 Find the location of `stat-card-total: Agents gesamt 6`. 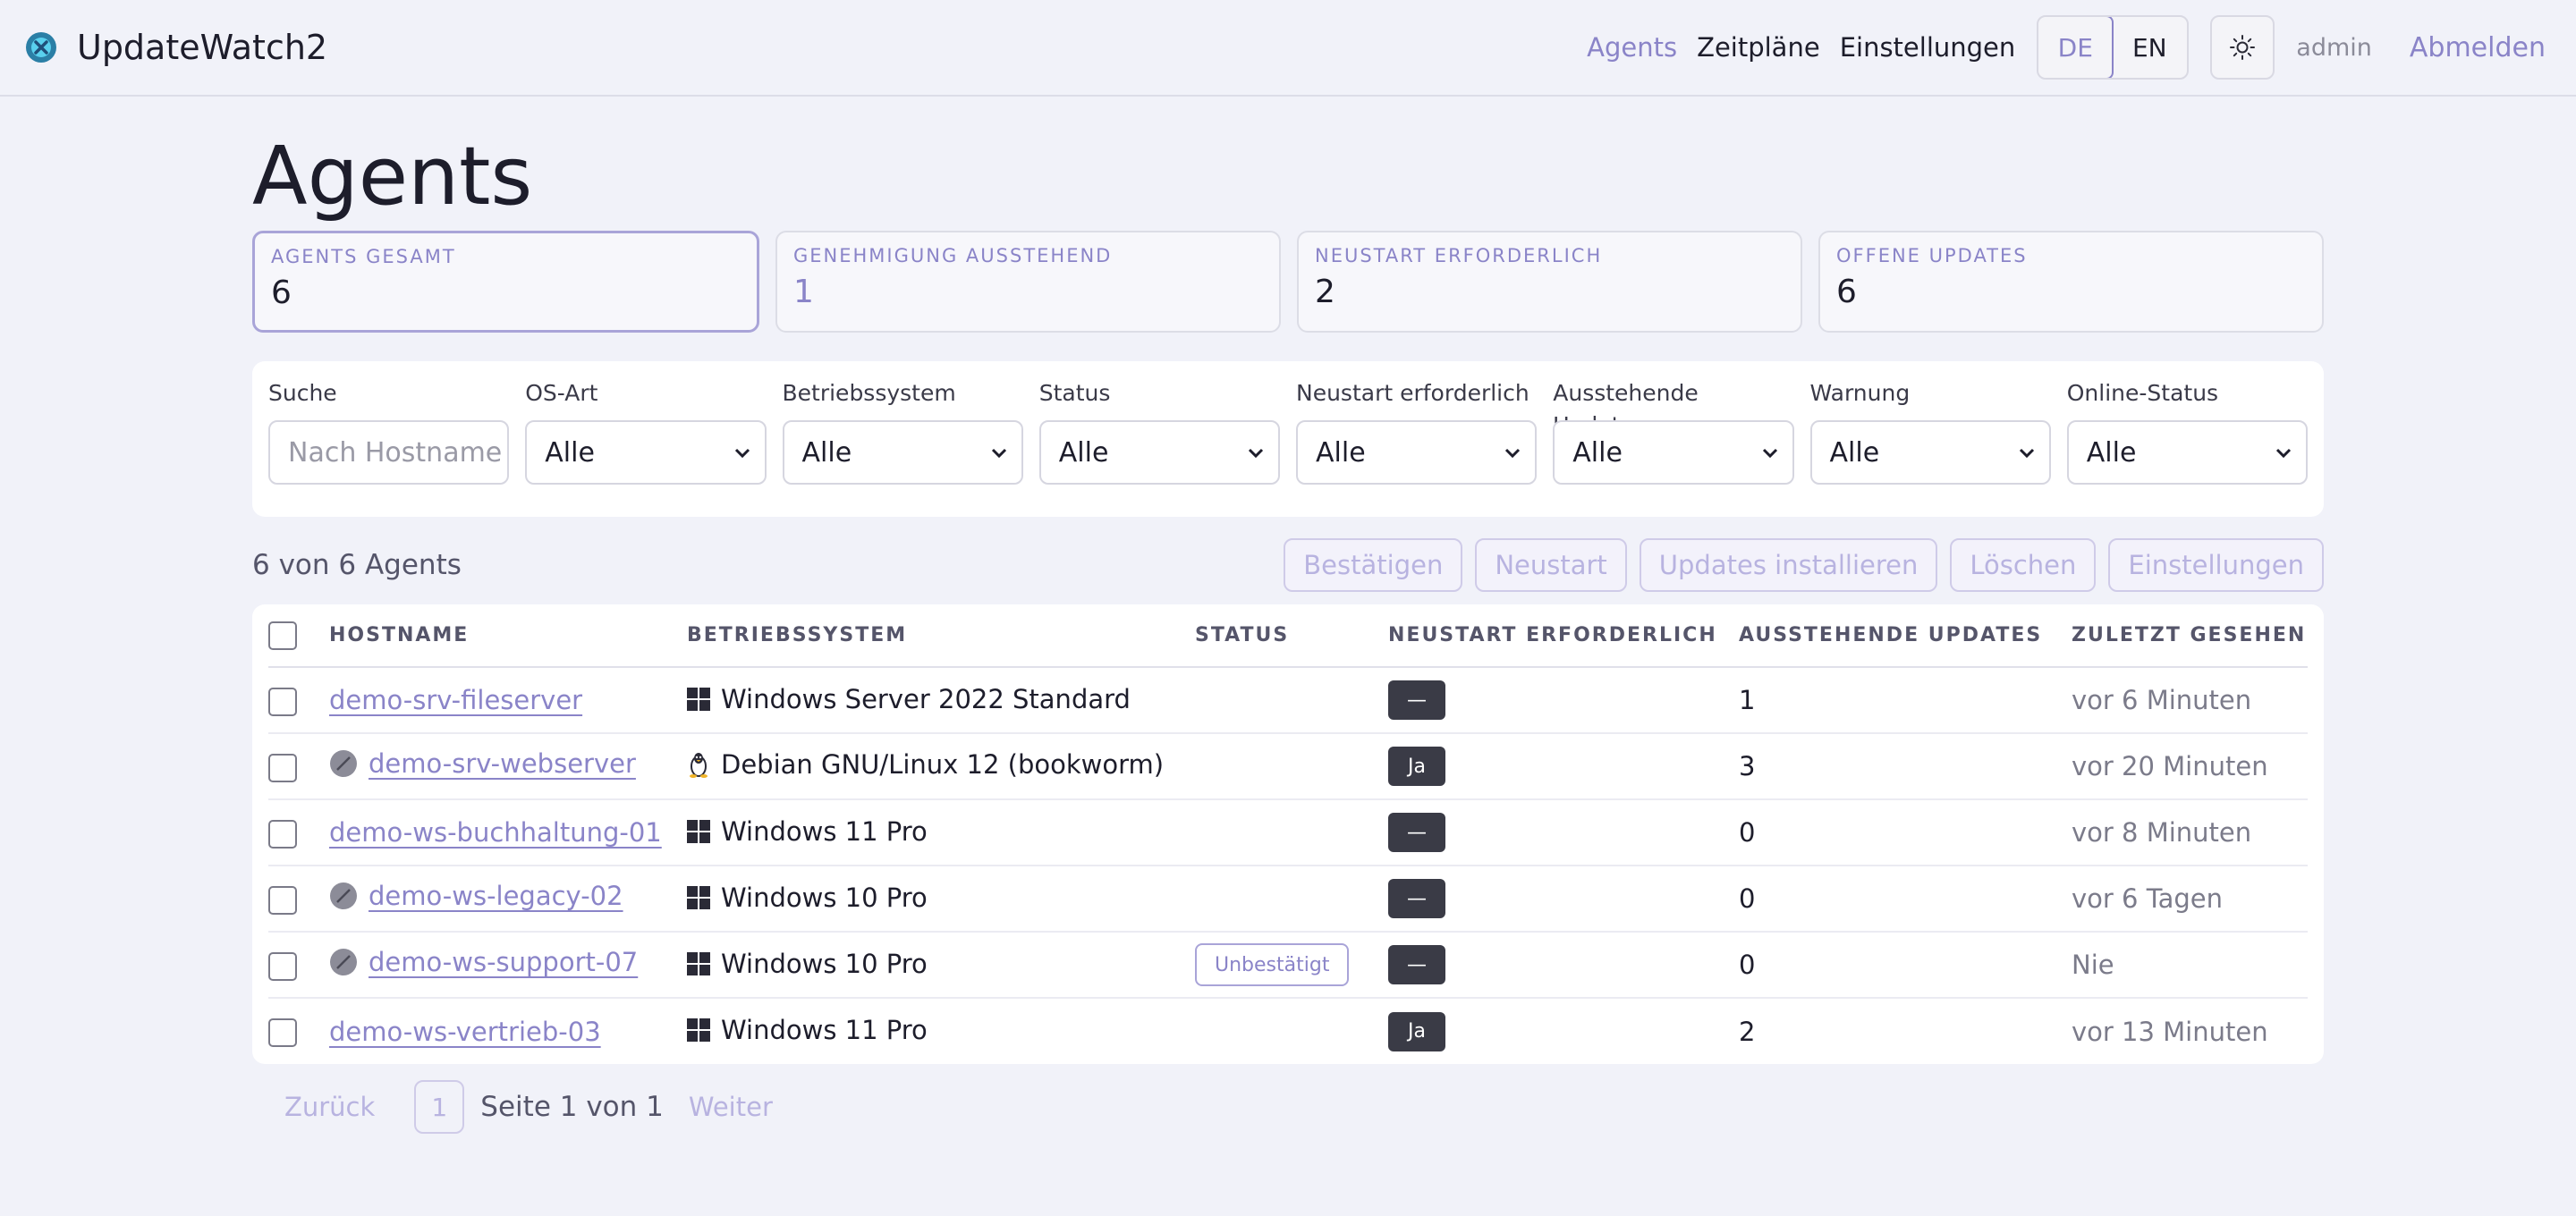

stat-card-total: Agents gesamt 6 is located at coordinates (505, 282).